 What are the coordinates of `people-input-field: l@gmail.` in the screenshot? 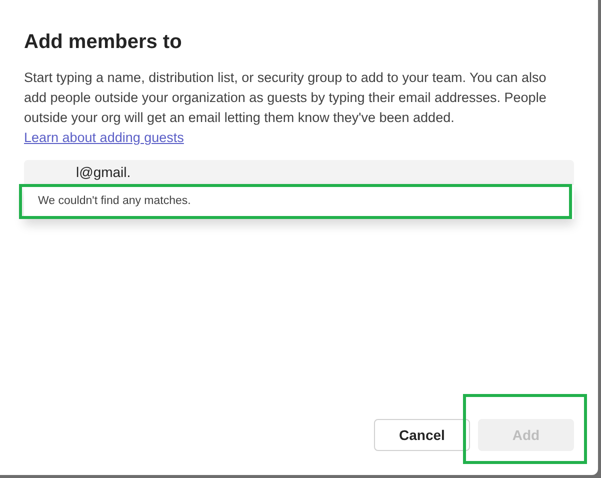 It's located at (299, 172).